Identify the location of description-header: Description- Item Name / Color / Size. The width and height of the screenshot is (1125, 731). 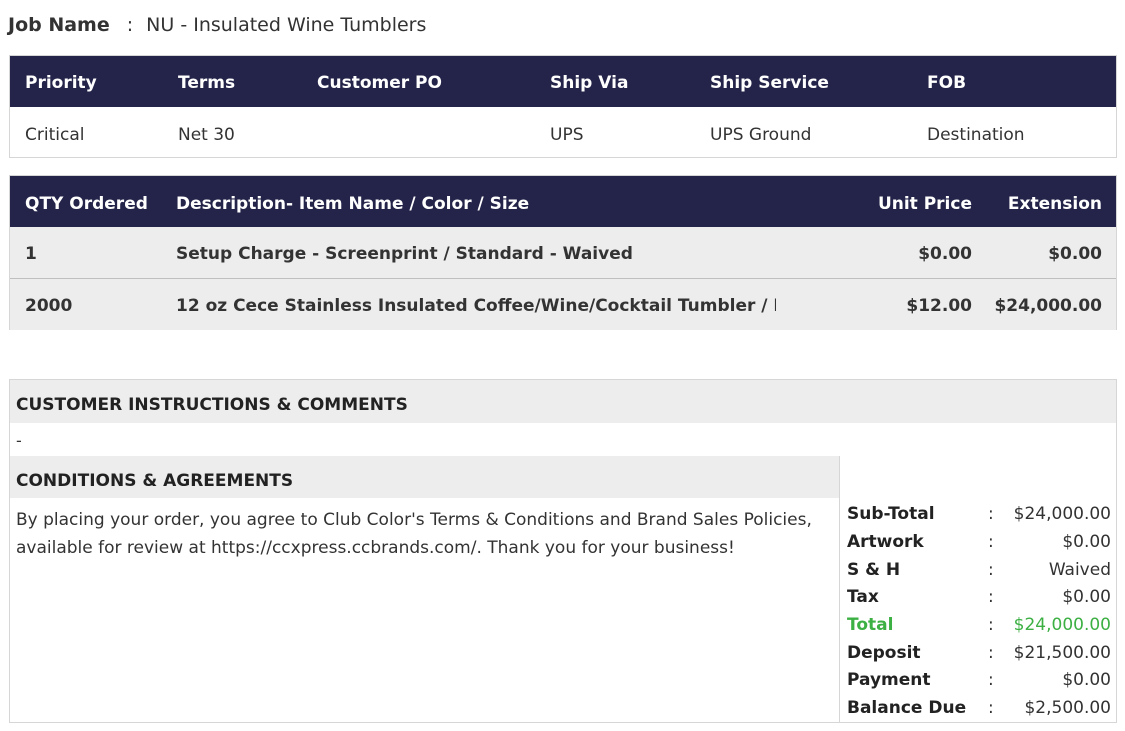
(353, 204).